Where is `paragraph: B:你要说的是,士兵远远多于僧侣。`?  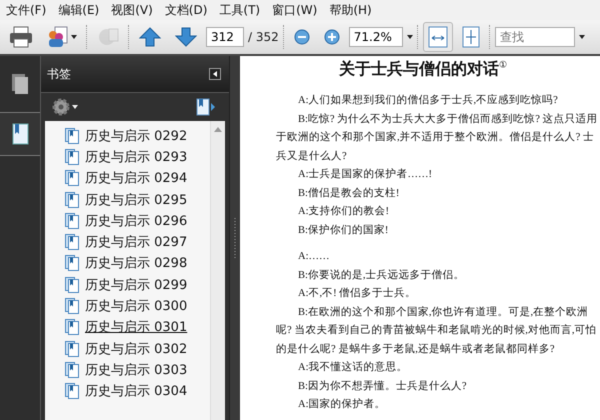 paragraph: B:你要说的是,士兵远远多于僧侣。 is located at coordinates (381, 275).